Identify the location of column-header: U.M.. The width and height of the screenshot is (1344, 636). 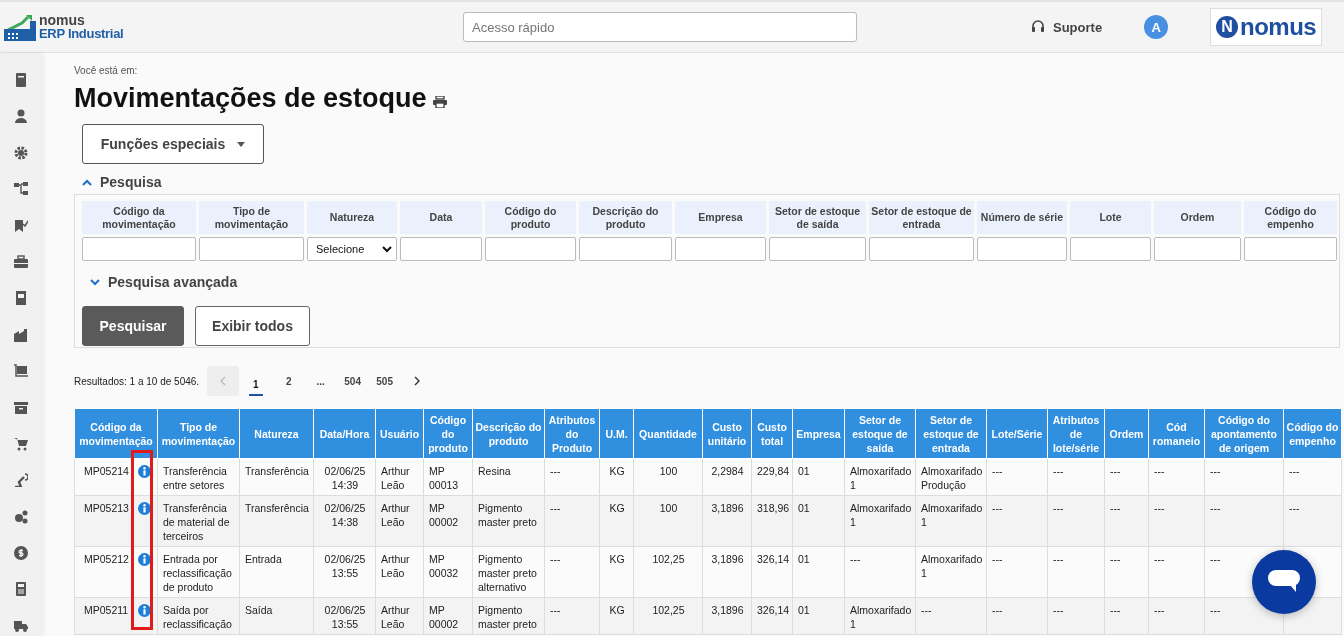
(616, 433).